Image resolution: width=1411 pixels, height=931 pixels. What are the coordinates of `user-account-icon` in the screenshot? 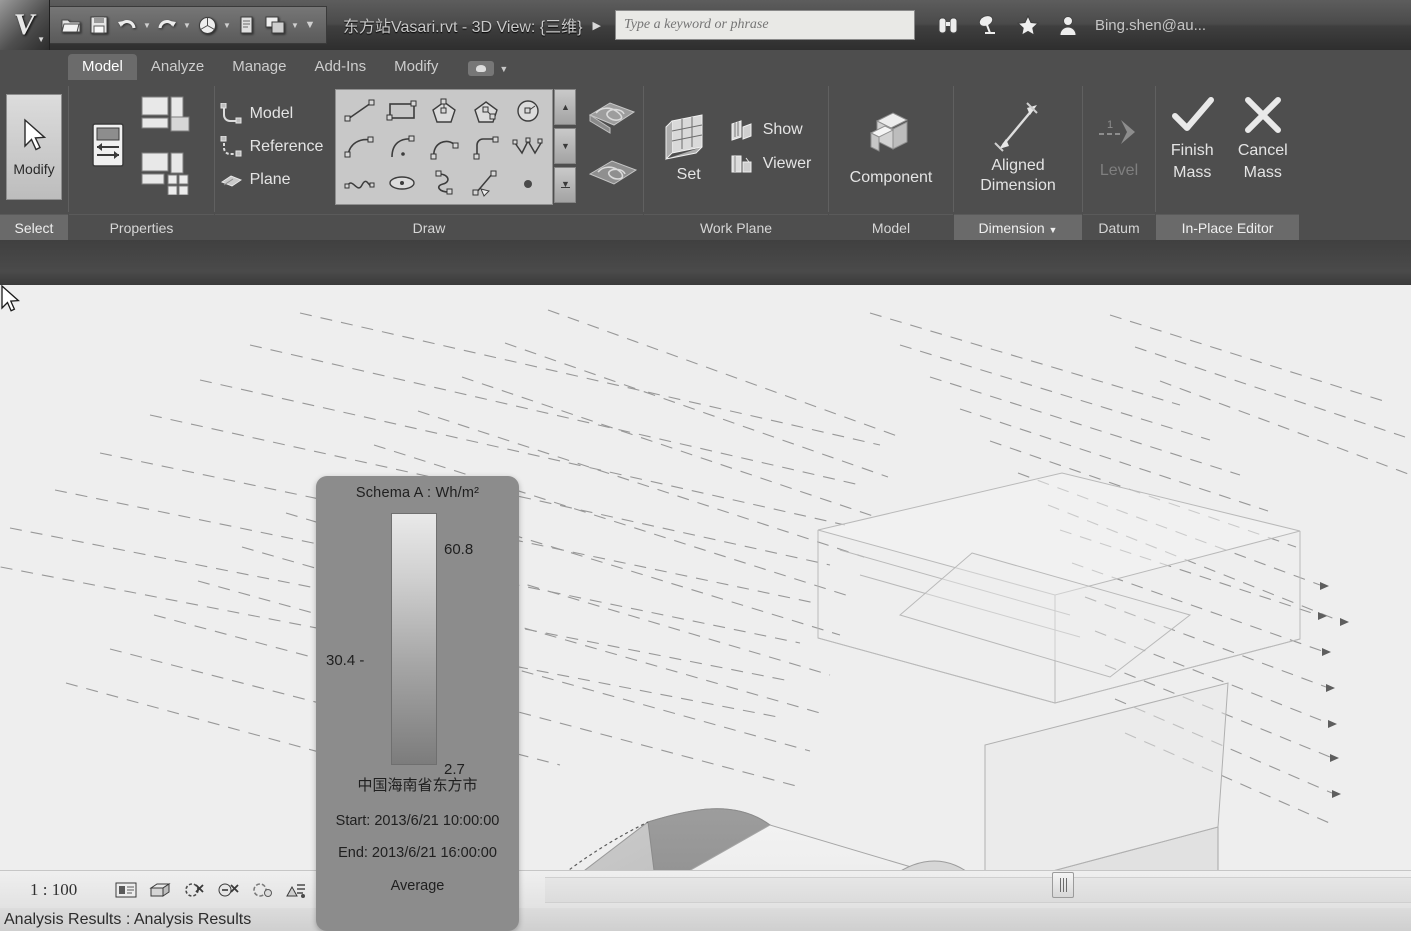 It's located at (1068, 25).